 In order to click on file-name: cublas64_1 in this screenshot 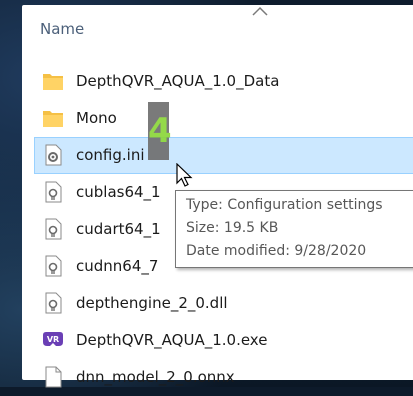, I will do `click(118, 192)`.